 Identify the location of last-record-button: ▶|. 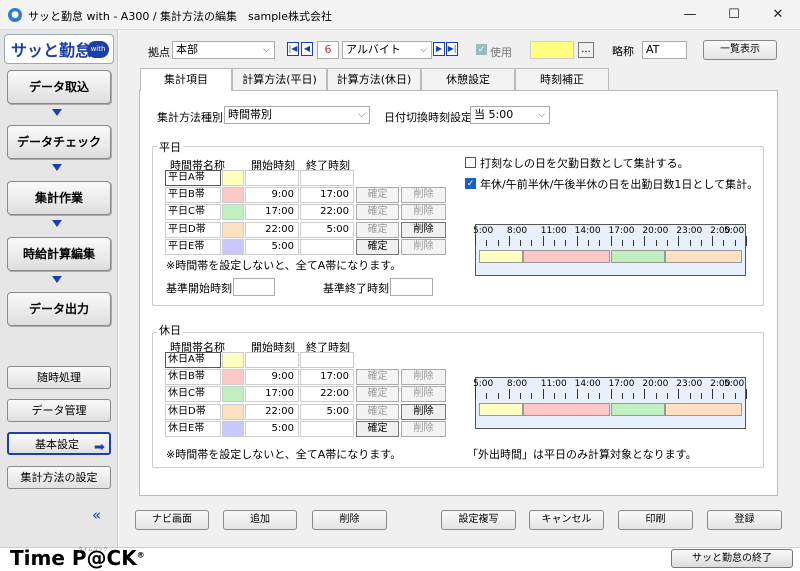
(452, 49).